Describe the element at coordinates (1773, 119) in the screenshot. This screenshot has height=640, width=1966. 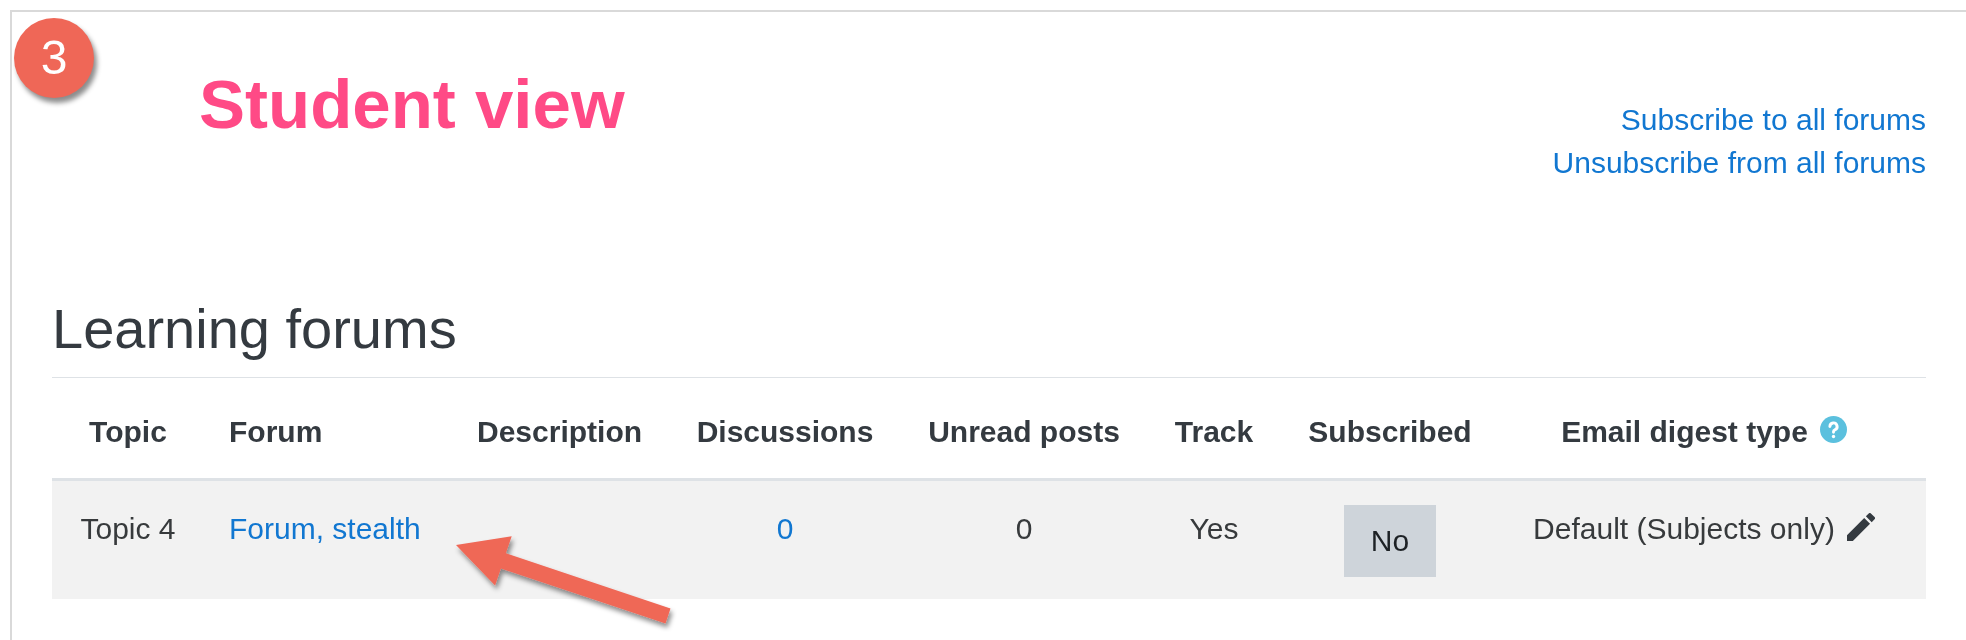
I see `subscription-link: Subscribe to all forums` at that location.